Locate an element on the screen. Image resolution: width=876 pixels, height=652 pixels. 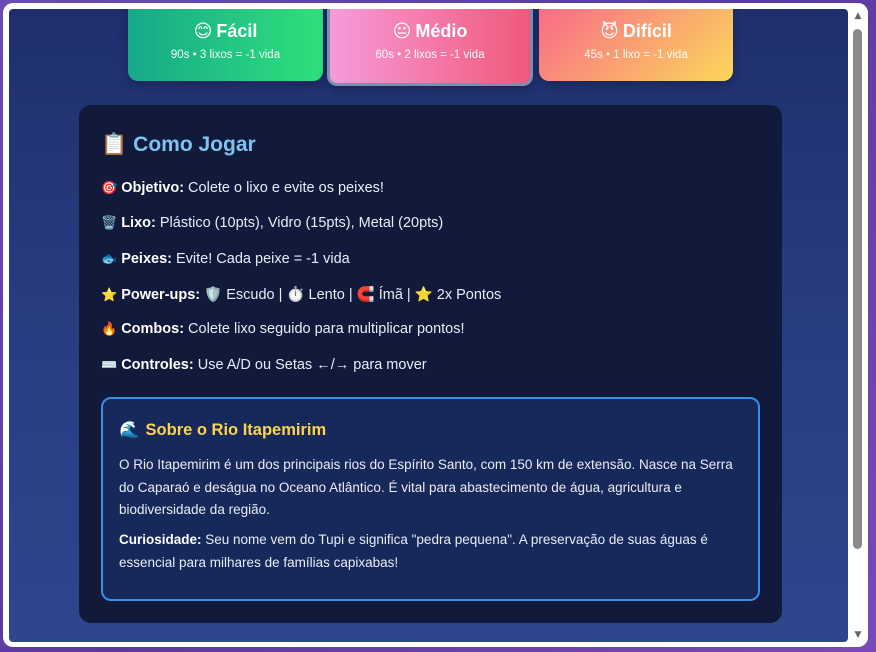
difficulty-hard-desc: 45s • 1 lixo = -1 vida is located at coordinates (636, 55).